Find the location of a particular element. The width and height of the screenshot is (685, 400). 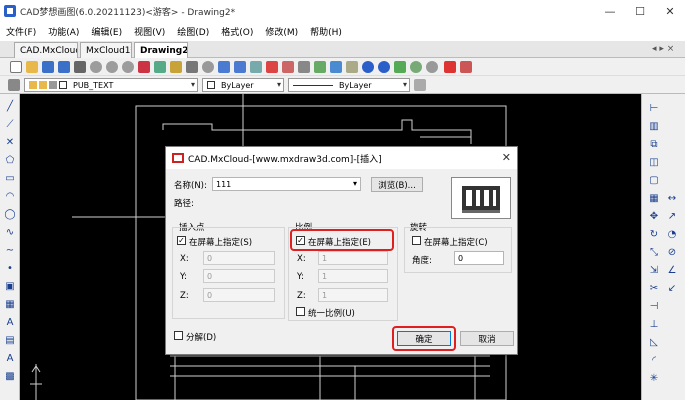

image-icon is located at coordinates (352, 67).